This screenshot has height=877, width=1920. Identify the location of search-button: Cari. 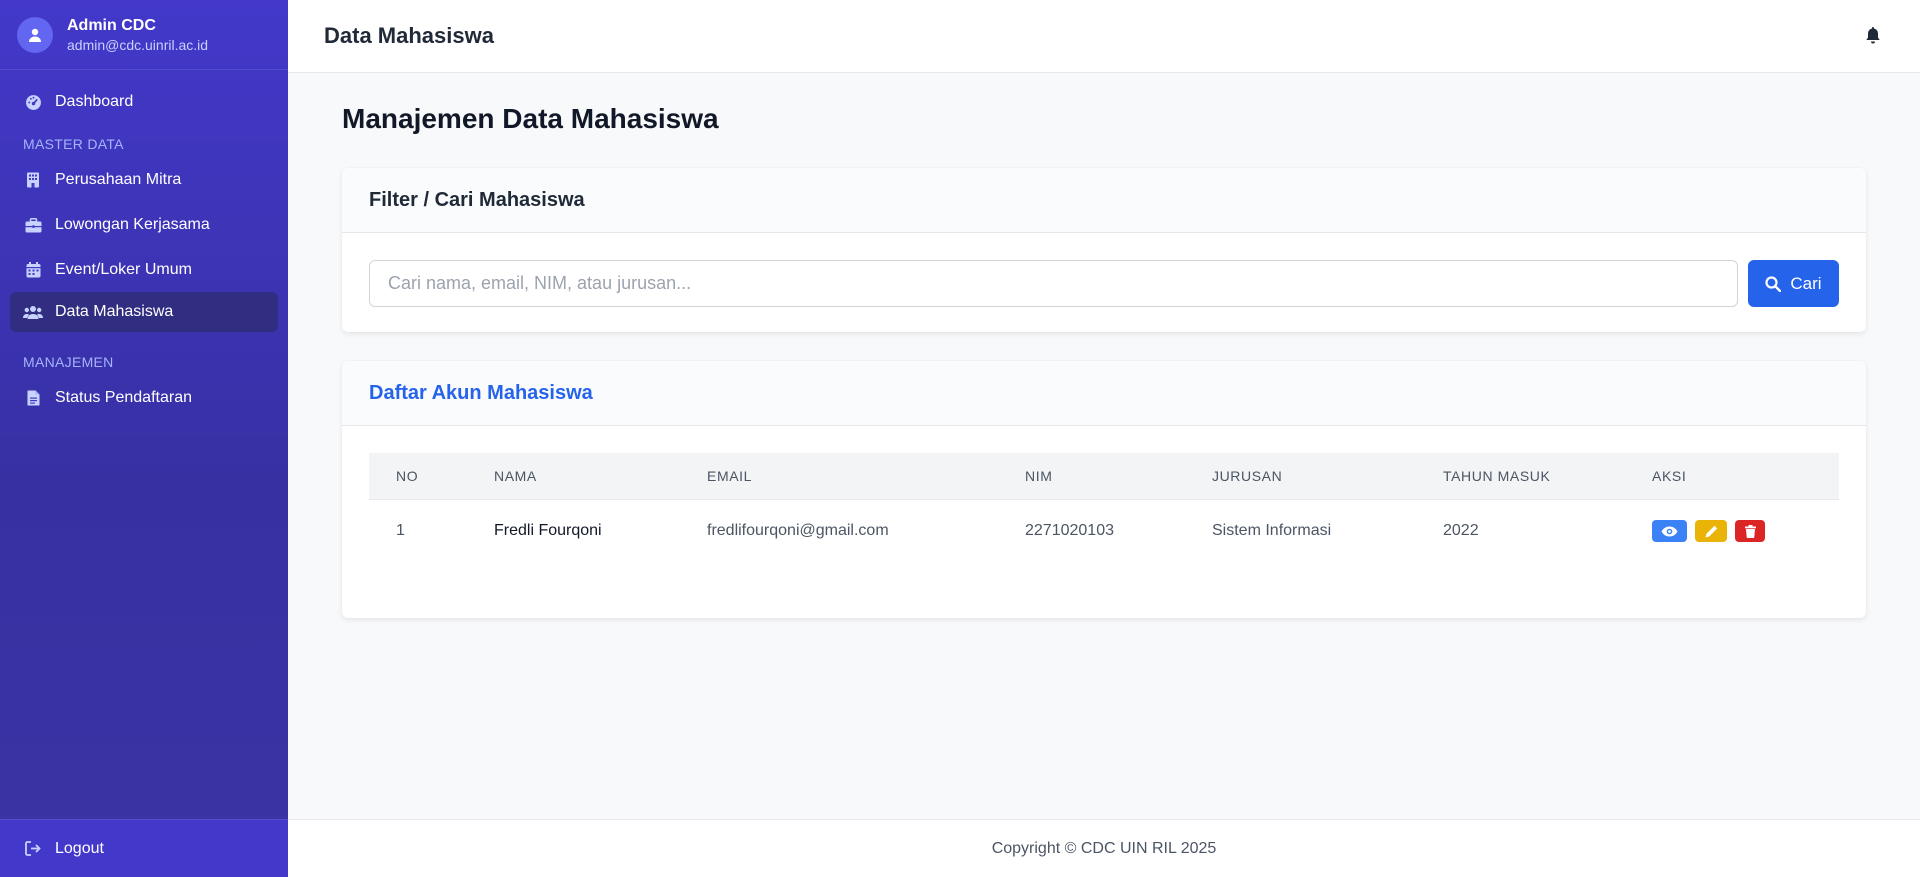
(1793, 283).